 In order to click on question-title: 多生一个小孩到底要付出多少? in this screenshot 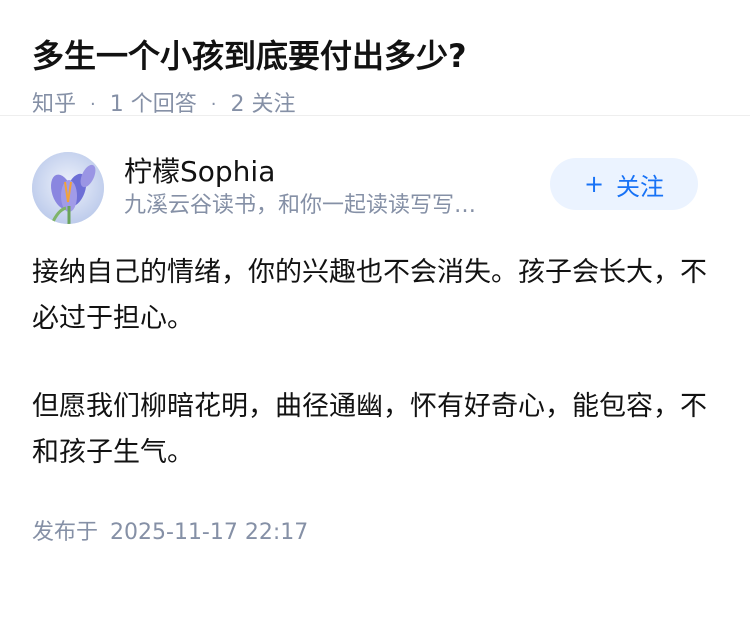, I will do `click(375, 56)`.